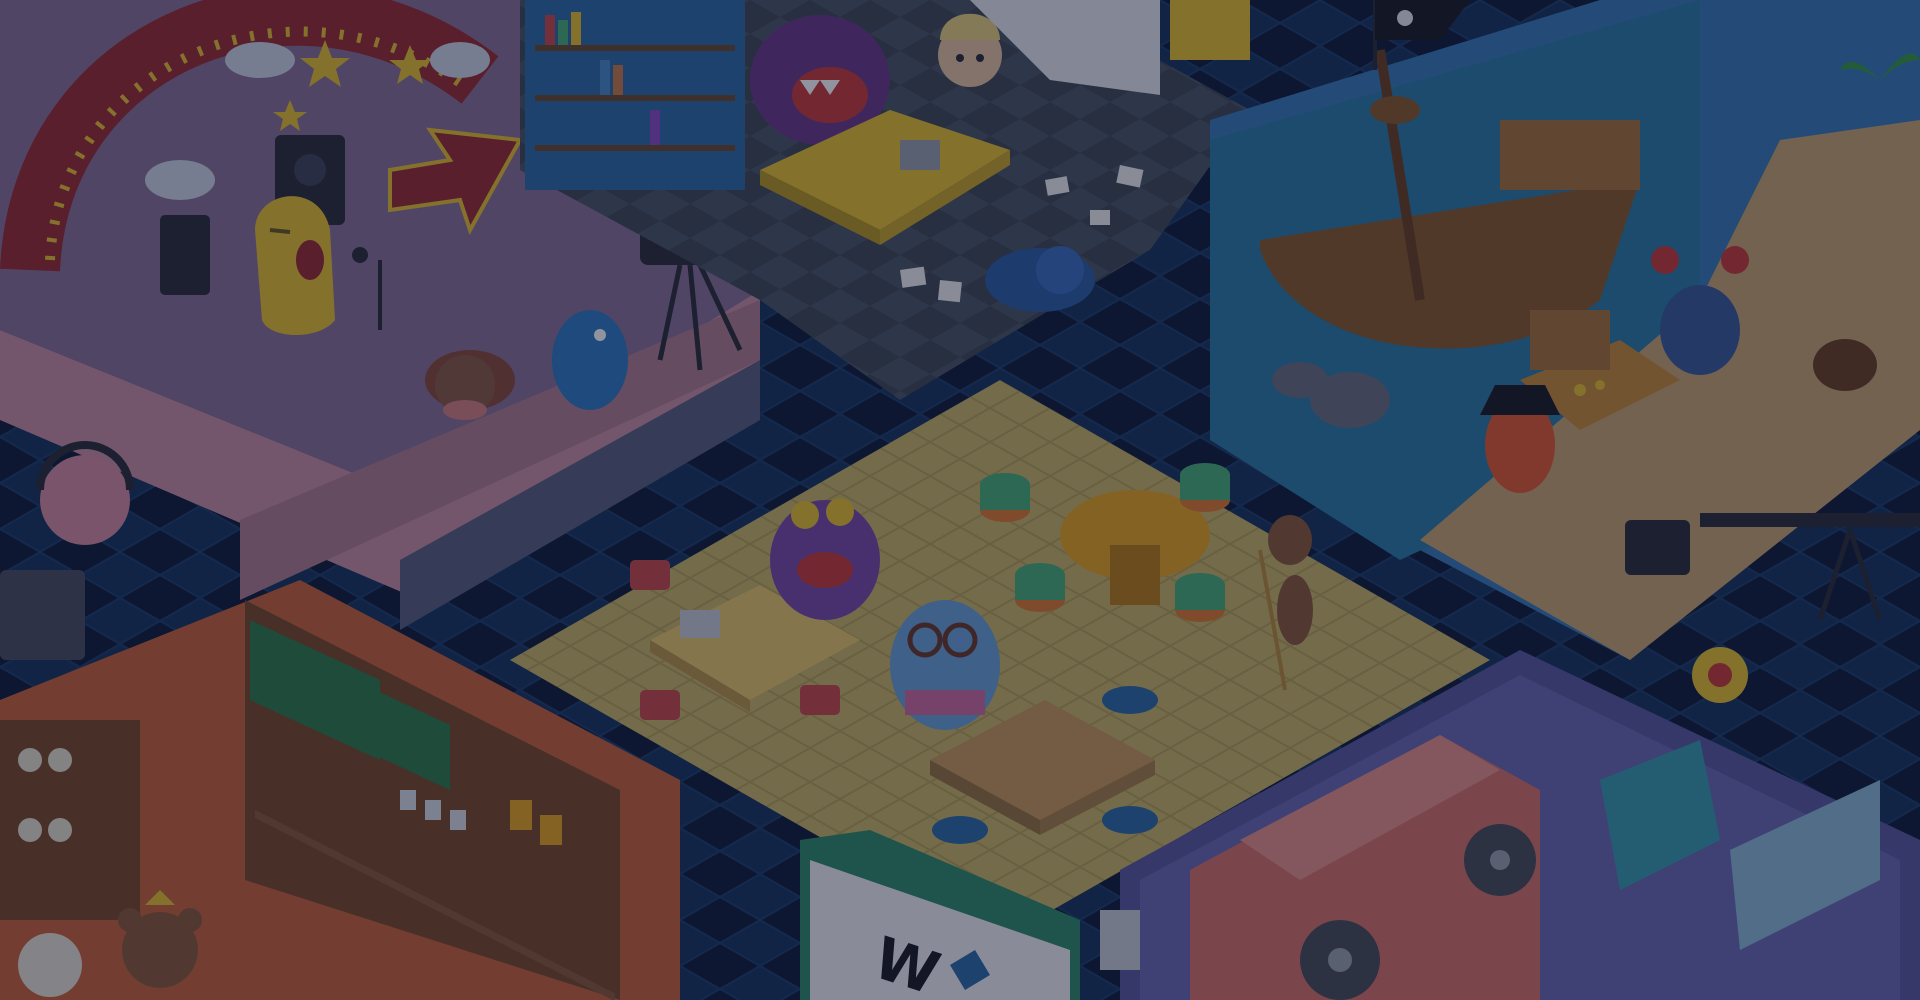 Image resolution: width=1920 pixels, height=1000 pixels. I want to click on poster, so click(1210, 30).